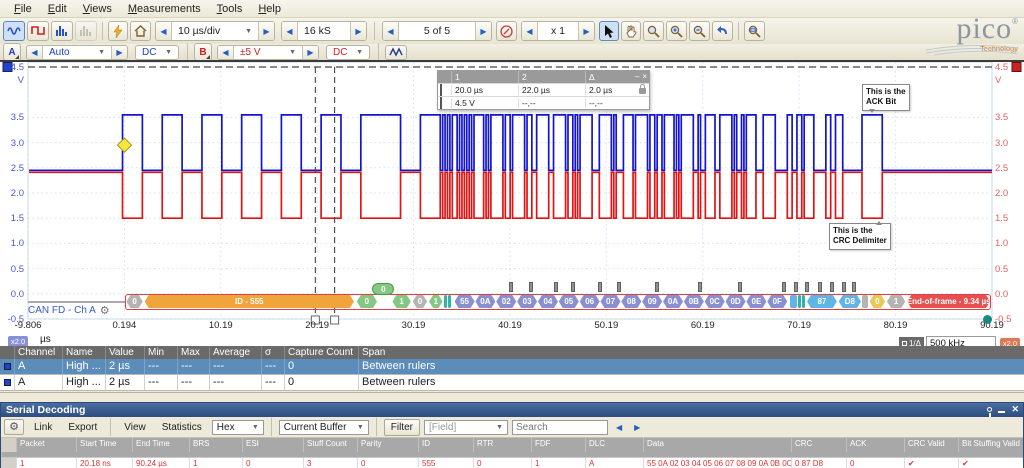  Describe the element at coordinates (272, 352) in the screenshot. I see `measure-header--: σ` at that location.